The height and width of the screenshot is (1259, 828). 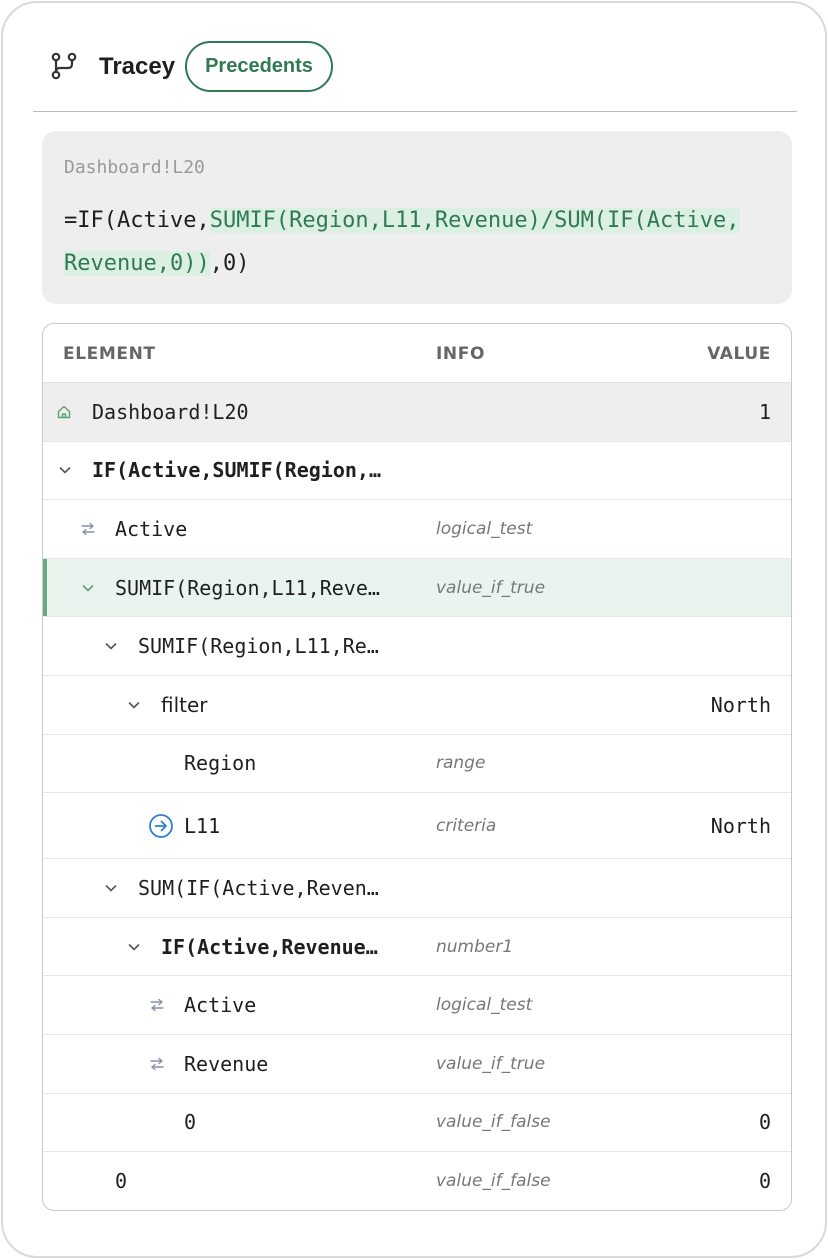 I want to click on table-row-selected: SUMIF(Region,L11,Reve… value_if_true, so click(x=417, y=588).